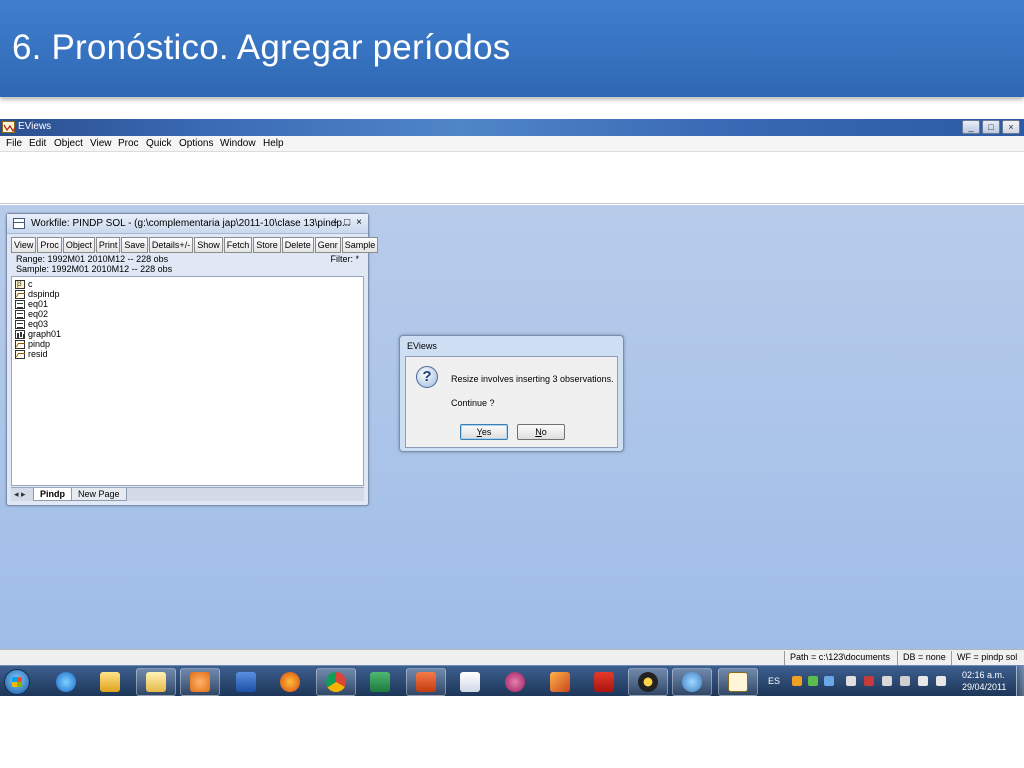 The image size is (1024, 768). Describe the element at coordinates (31, 354) in the screenshot. I see `list-item: resid` at that location.